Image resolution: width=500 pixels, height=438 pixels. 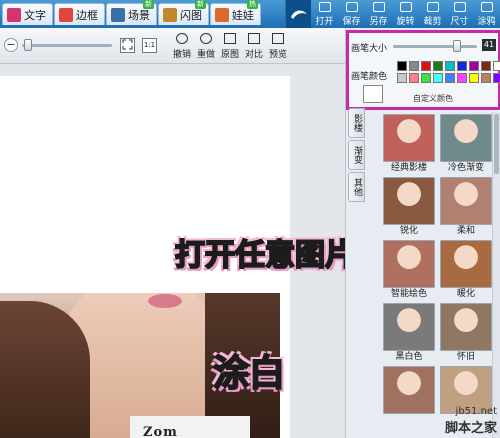 What do you see at coordinates (432, 7) in the screenshot?
I see `crop-icon` at bounding box center [432, 7].